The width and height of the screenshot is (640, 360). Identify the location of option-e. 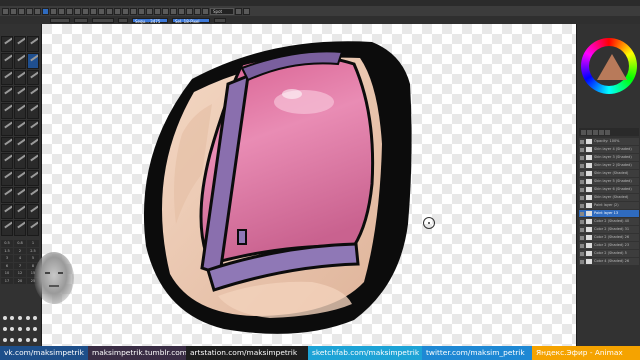
(220, 20).